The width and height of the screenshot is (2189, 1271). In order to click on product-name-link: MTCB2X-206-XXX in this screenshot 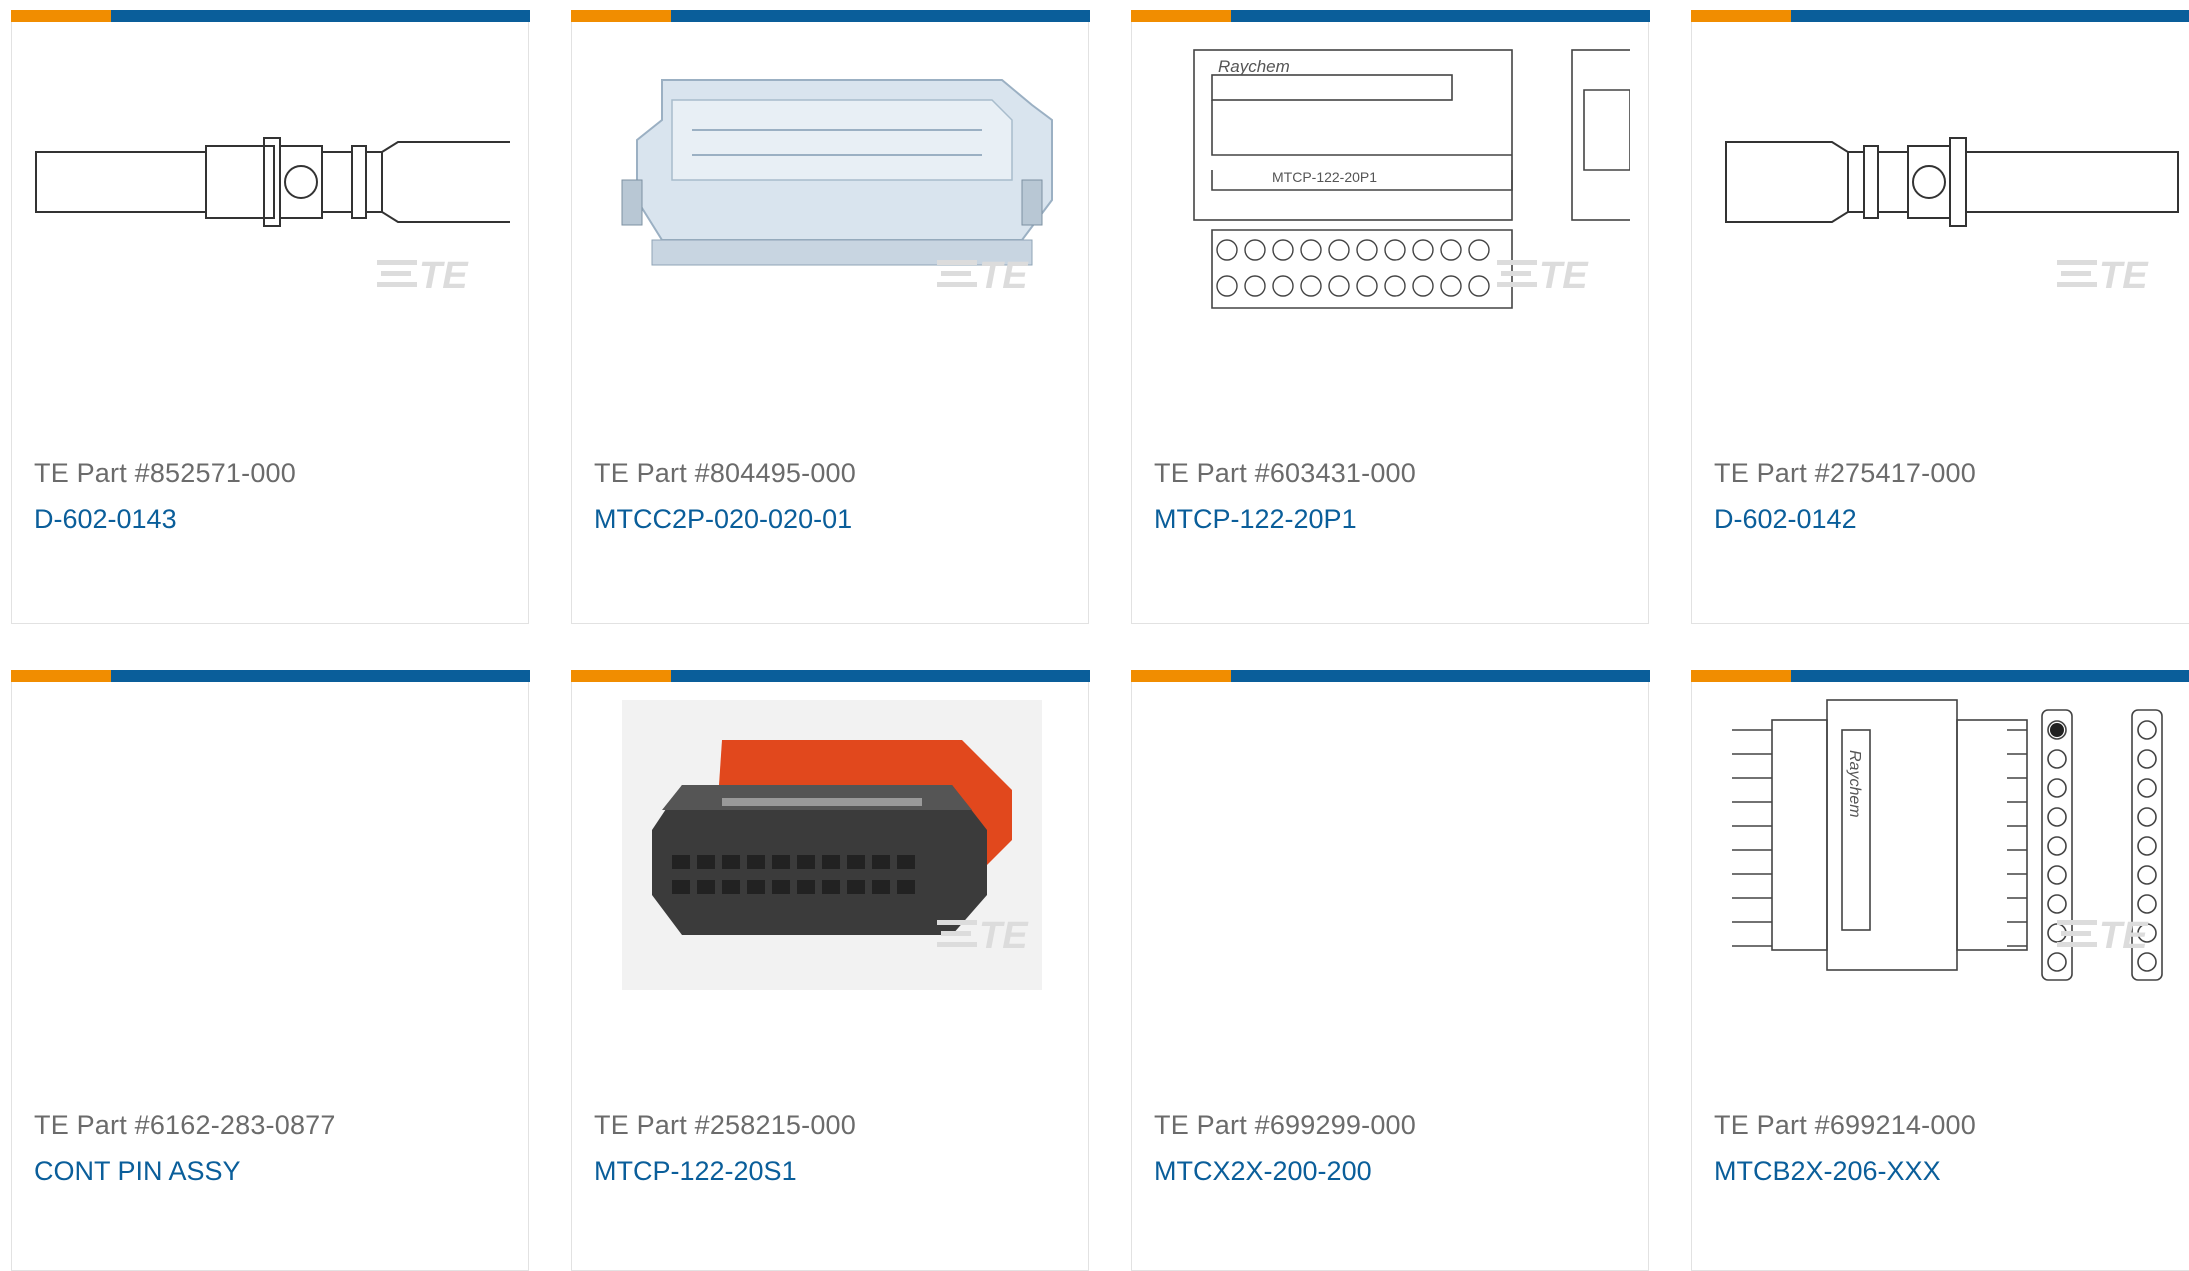, I will do `click(1827, 1171)`.